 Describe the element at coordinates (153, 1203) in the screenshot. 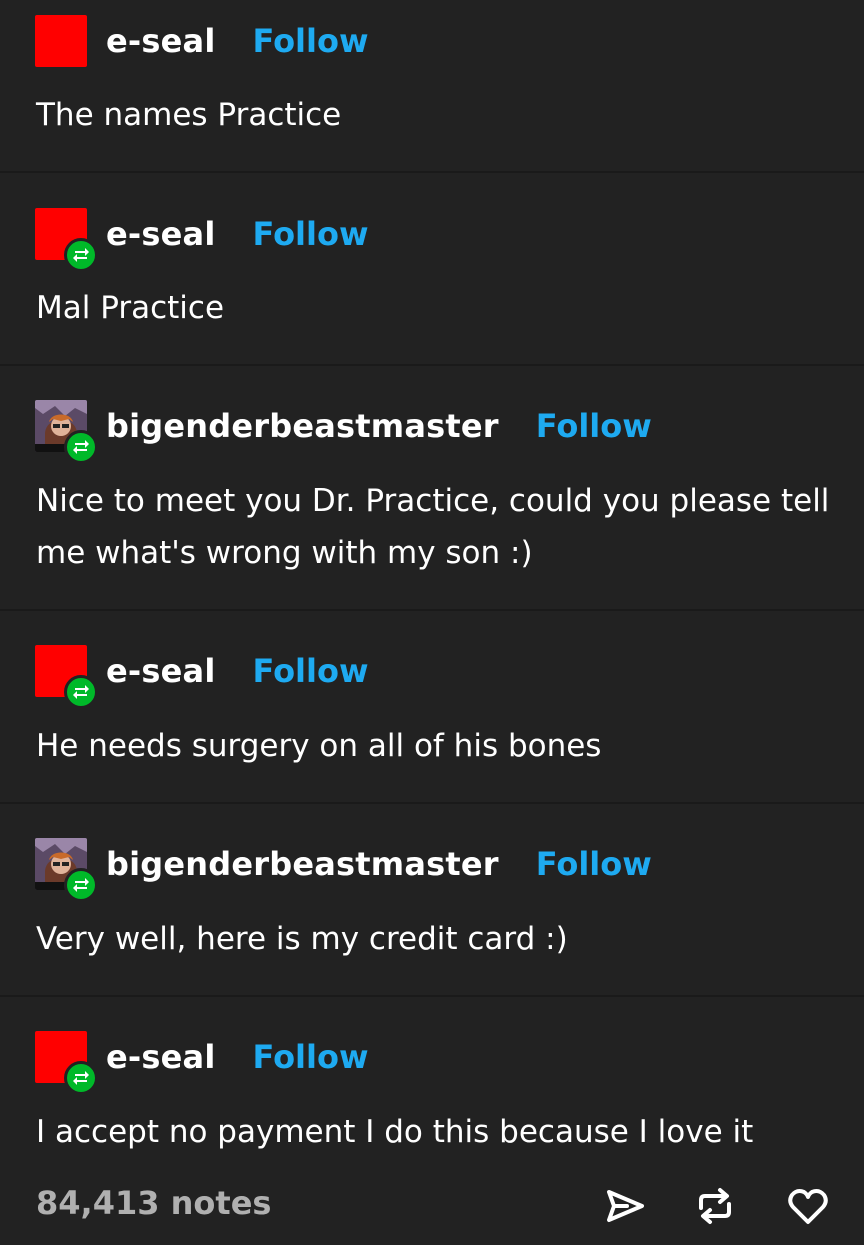

I see `notes-count: 84,413 notes` at that location.